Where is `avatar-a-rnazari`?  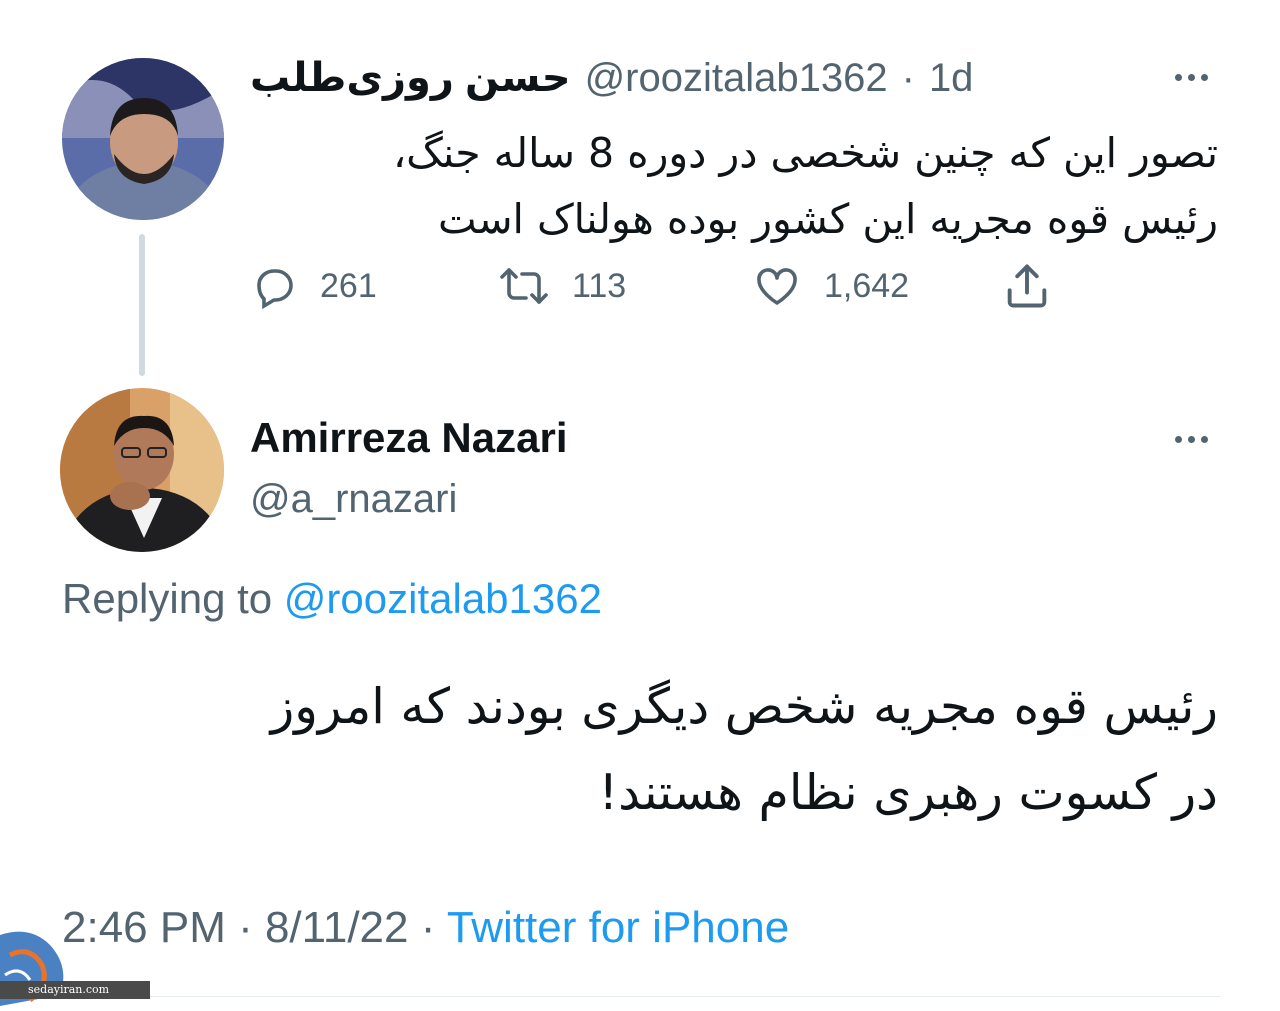 avatar-a-rnazari is located at coordinates (142, 470).